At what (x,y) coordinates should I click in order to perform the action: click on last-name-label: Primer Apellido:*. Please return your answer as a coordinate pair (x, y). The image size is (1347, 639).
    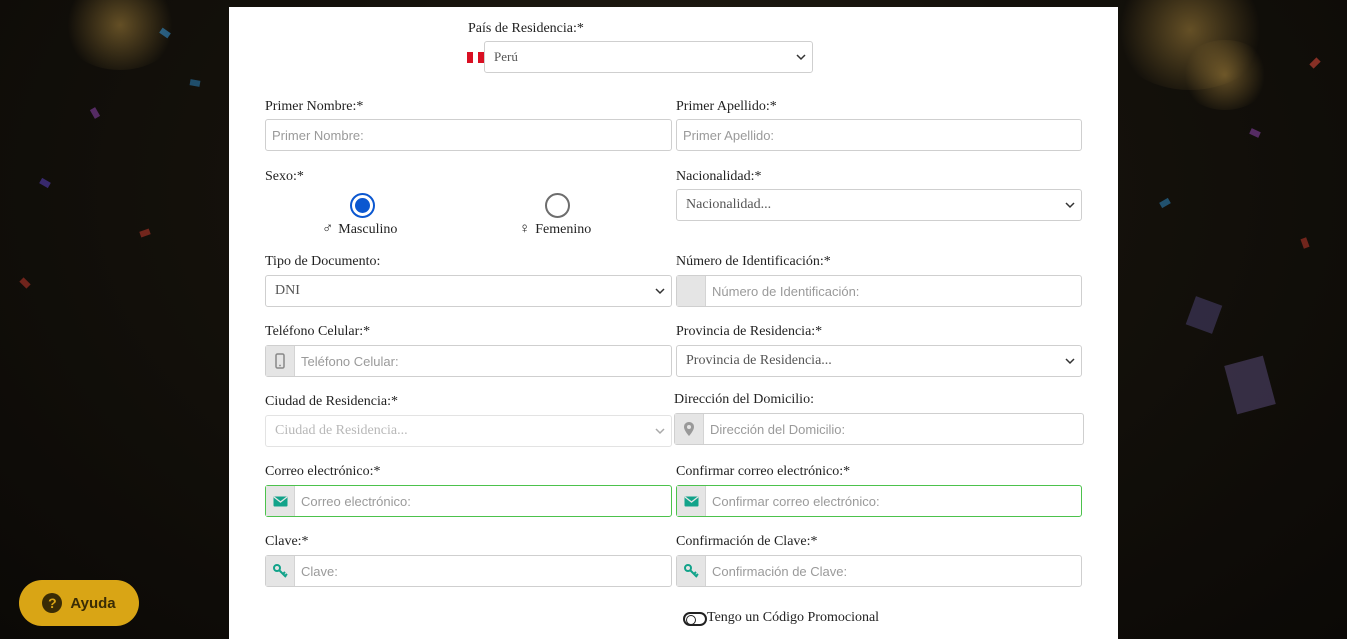
    Looking at the image, I should click on (726, 106).